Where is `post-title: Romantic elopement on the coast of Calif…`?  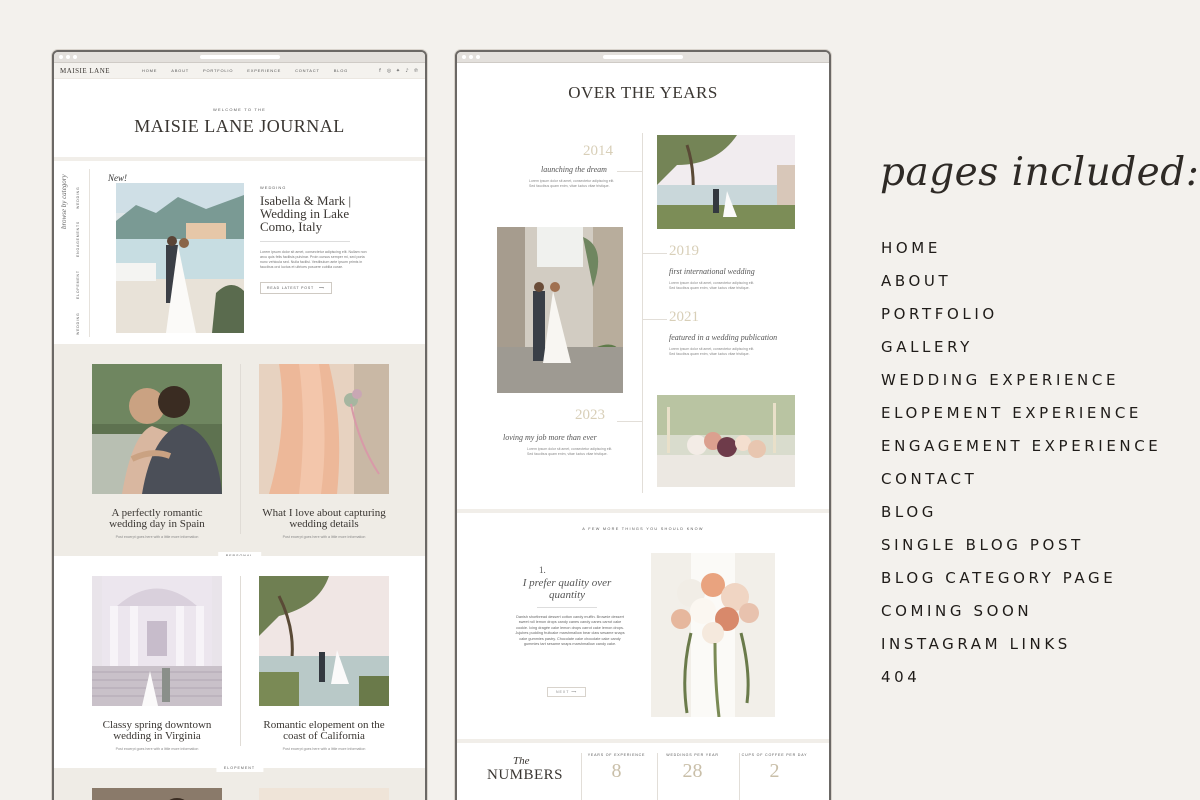
post-title: Romantic elopement on the coast of Calif… is located at coordinates (324, 731).